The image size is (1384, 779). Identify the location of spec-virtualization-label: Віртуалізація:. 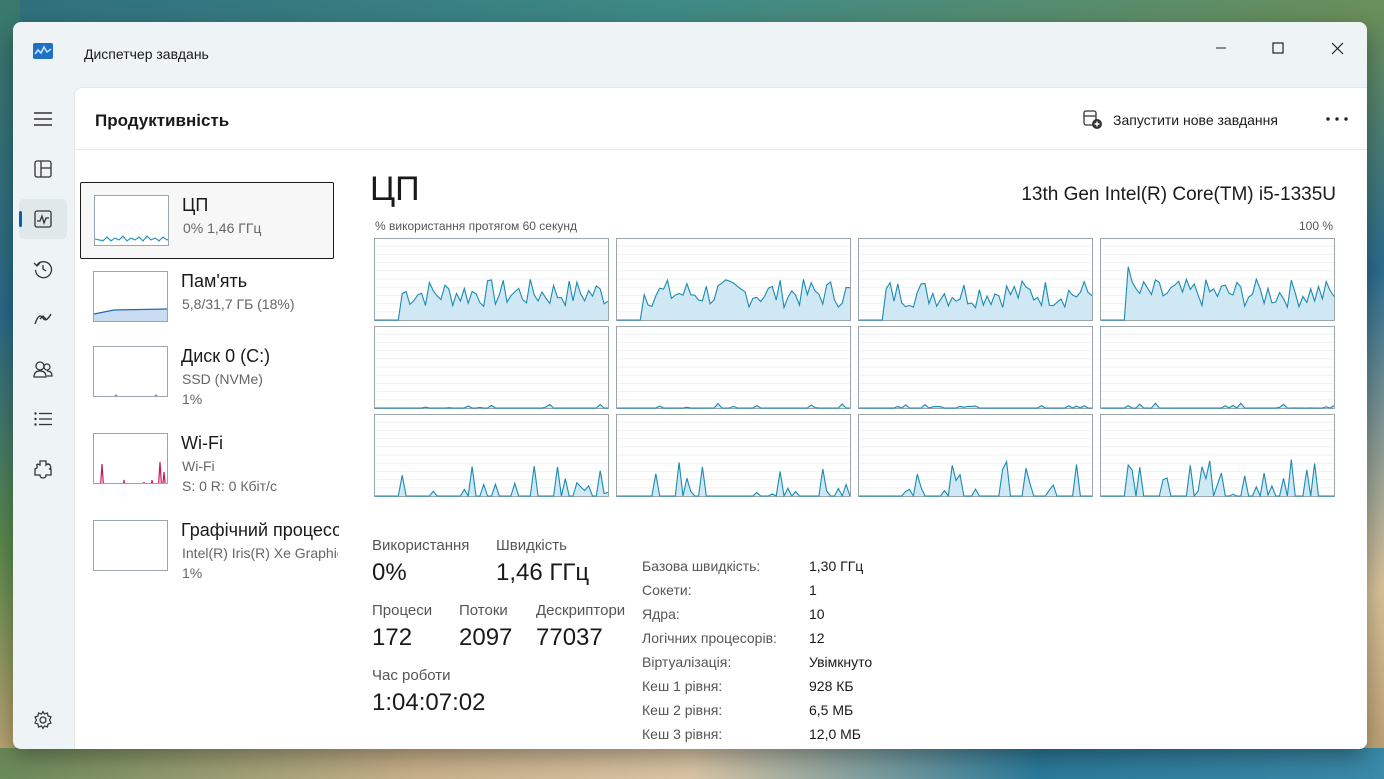
(687, 662).